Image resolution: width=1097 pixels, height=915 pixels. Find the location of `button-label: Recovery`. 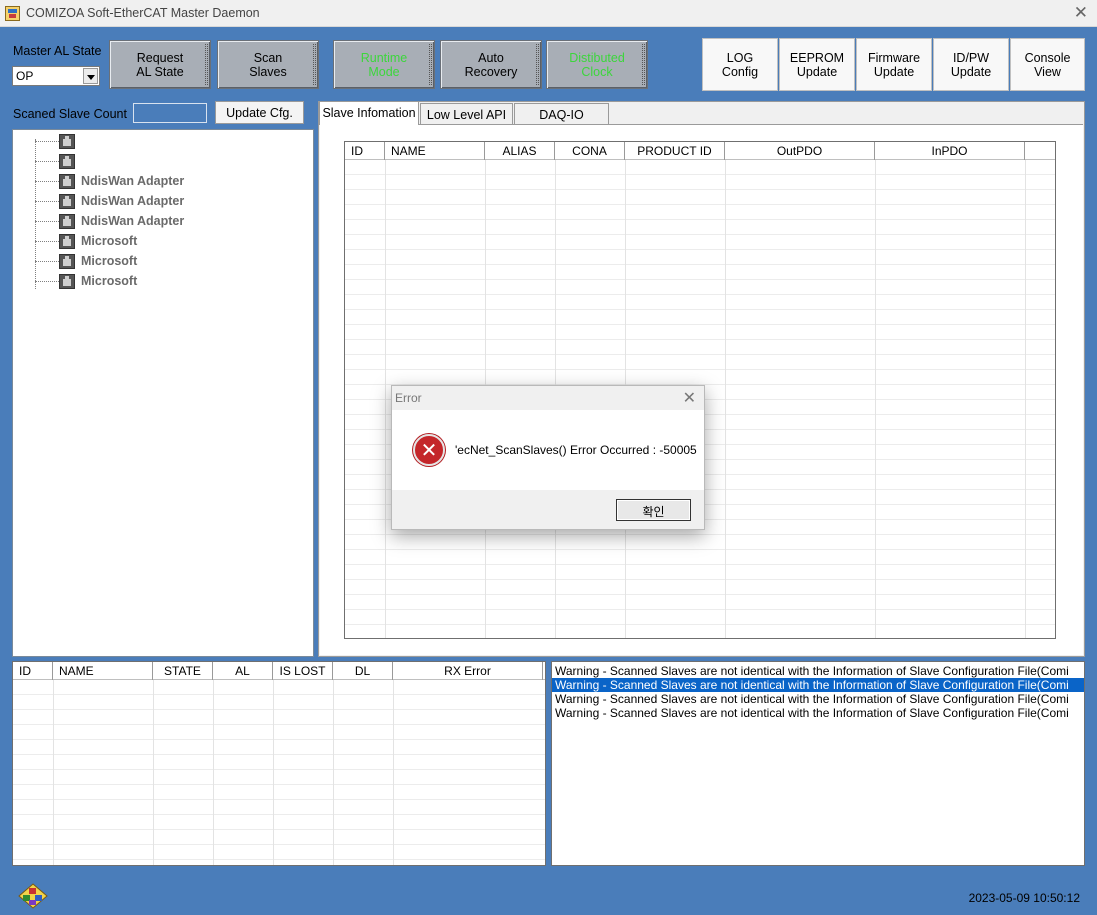

button-label: Recovery is located at coordinates (491, 72).